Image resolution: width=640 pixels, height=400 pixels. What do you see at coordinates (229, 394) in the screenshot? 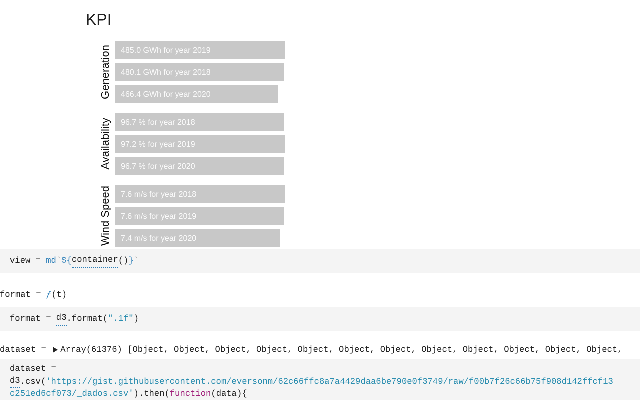
I see `code-text: (data){` at bounding box center [229, 394].